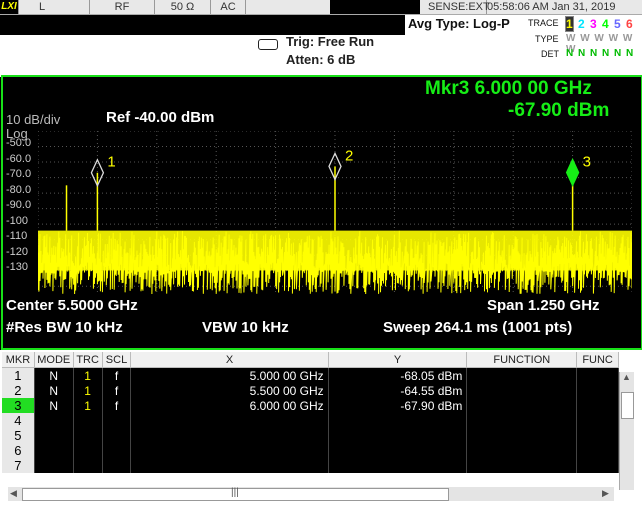  What do you see at coordinates (18, 420) in the screenshot?
I see `table-cell: 4` at bounding box center [18, 420].